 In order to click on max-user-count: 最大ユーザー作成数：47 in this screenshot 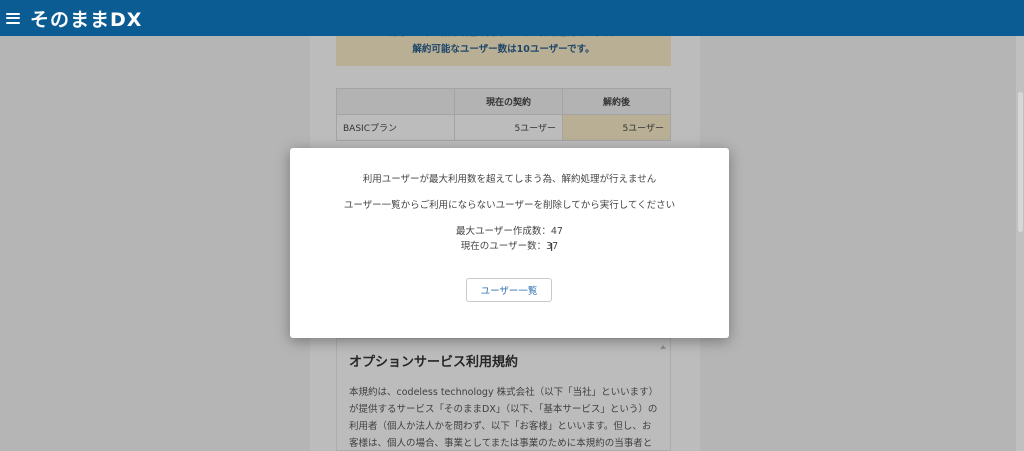, I will do `click(509, 231)`.